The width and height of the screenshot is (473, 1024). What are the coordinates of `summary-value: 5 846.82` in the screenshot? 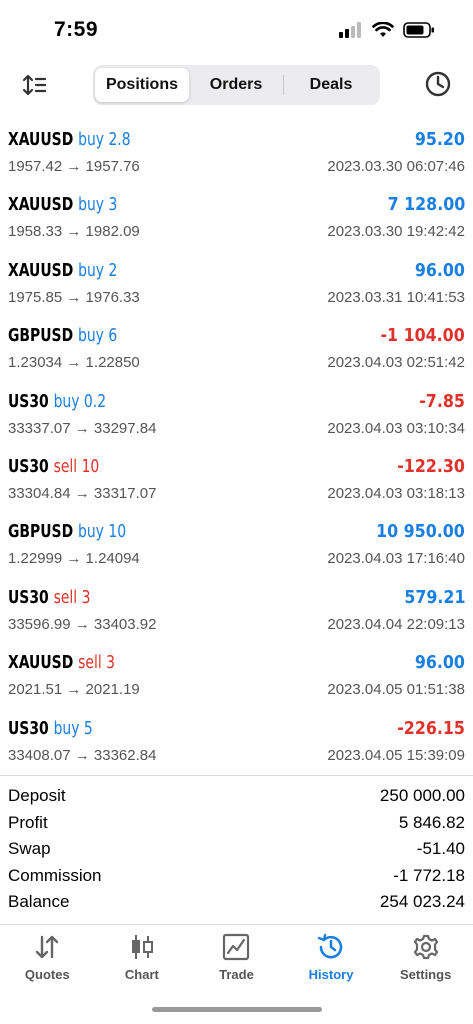 It's located at (431, 822).